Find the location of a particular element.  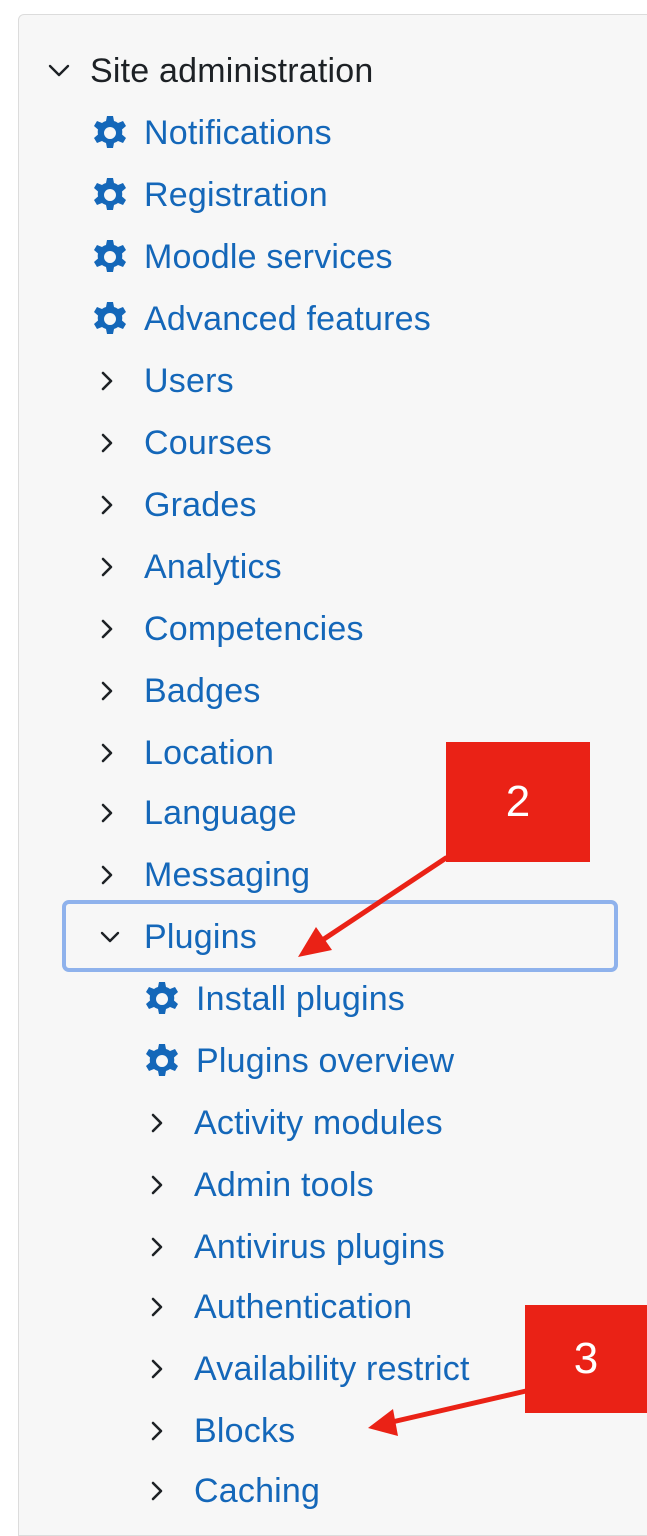

annotation-arrows is located at coordinates (413, 1145).